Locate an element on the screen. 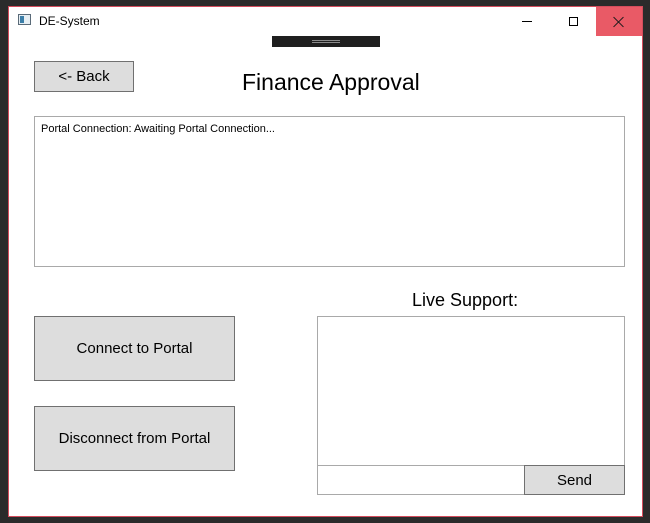 The image size is (650, 523). live-support-chat-log is located at coordinates (471, 391).